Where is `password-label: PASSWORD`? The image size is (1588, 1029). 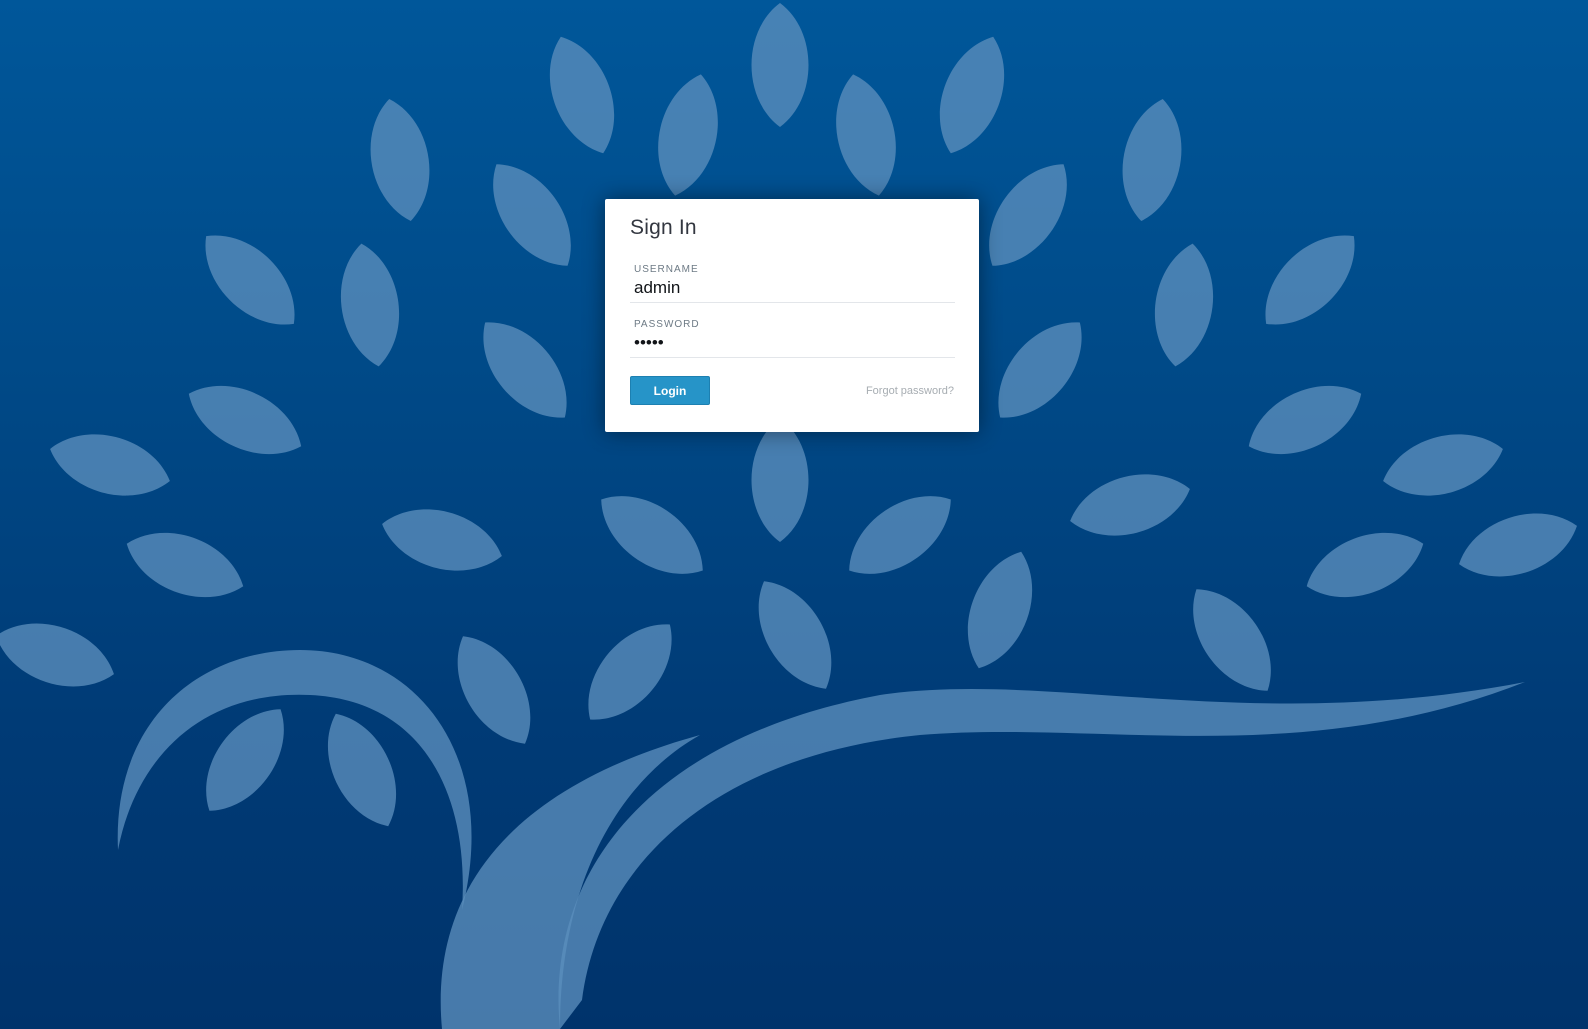
password-label: PASSWORD is located at coordinates (667, 324).